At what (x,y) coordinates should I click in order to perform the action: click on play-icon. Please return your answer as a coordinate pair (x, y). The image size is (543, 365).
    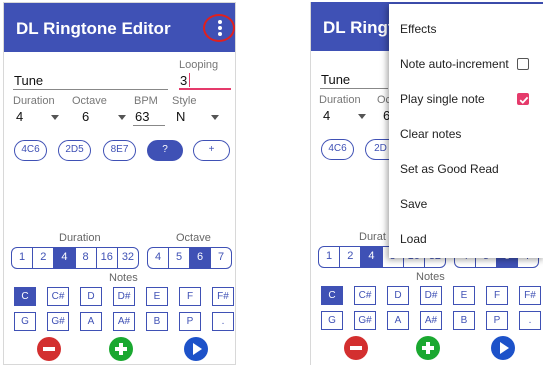
    Looking at the image, I should click on (197, 349).